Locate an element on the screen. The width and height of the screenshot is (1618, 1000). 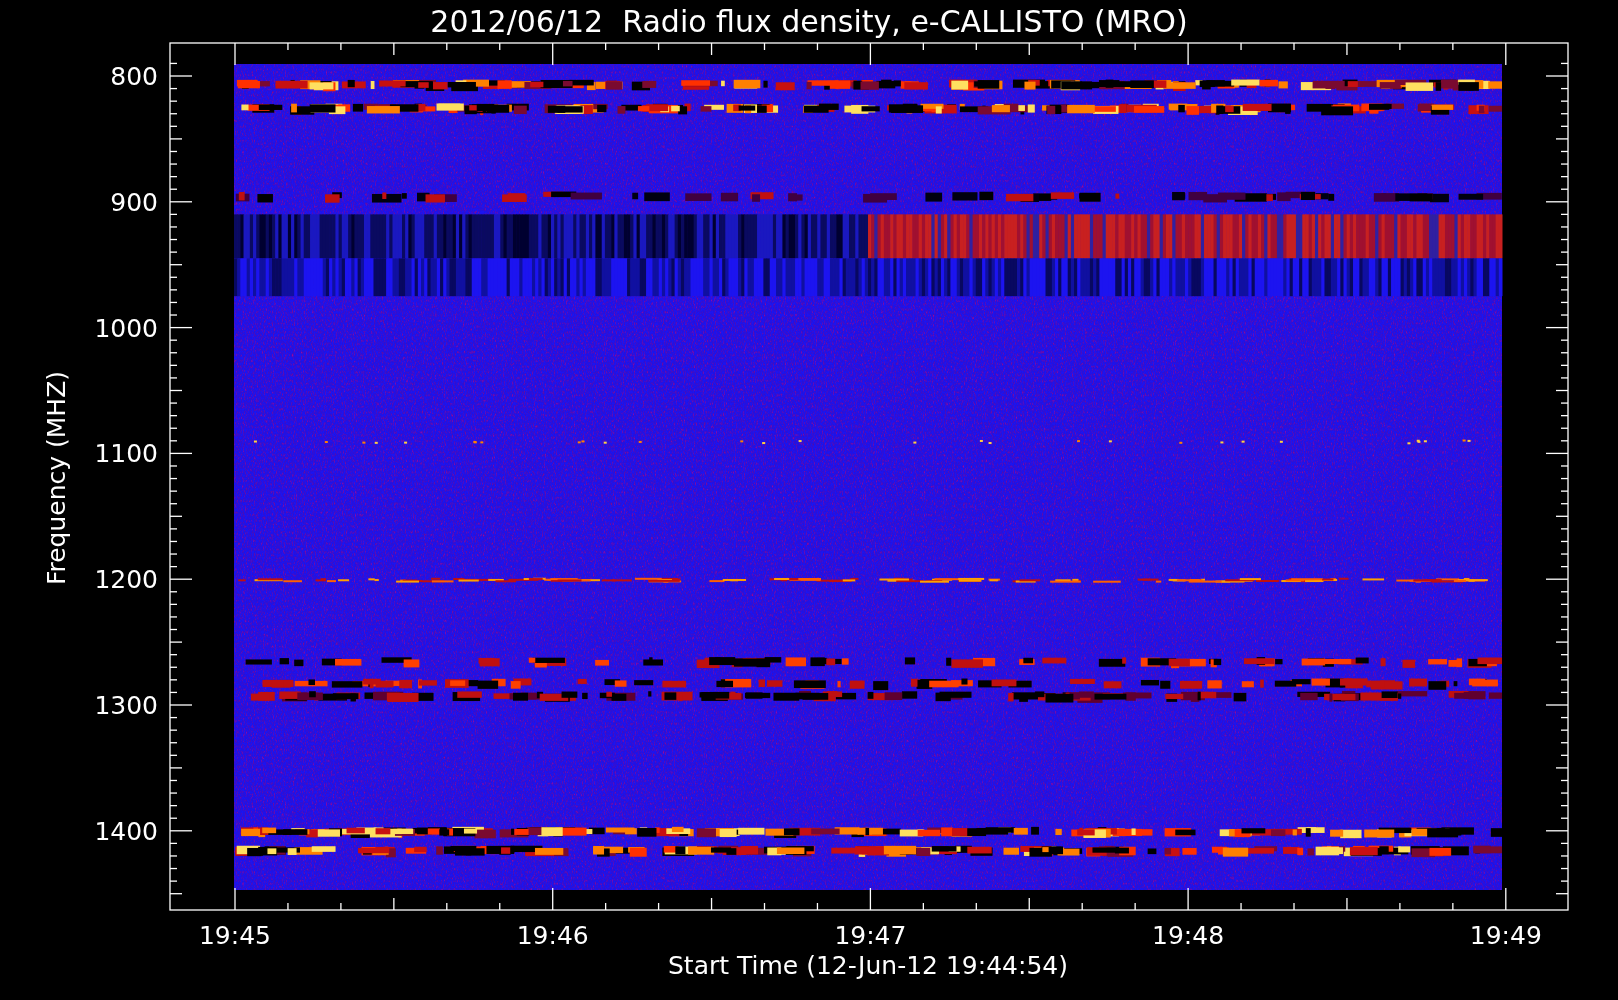
x-tick-label: 19:45 is located at coordinates (235, 935).